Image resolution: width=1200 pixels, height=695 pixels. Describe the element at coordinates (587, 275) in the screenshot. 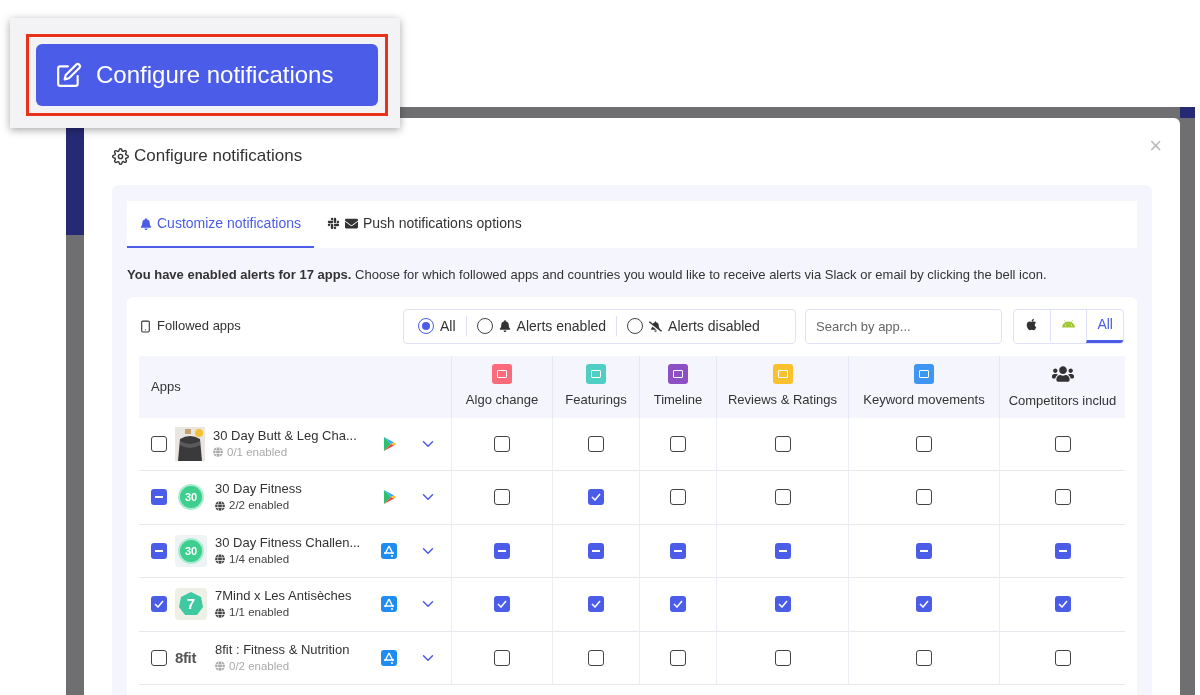

I see `info-text: You have enabled alerts for 17 apps. Choose for which followed apps and countries you would like to receive alerts via Slack or email by clicking the bell icon.` at that location.